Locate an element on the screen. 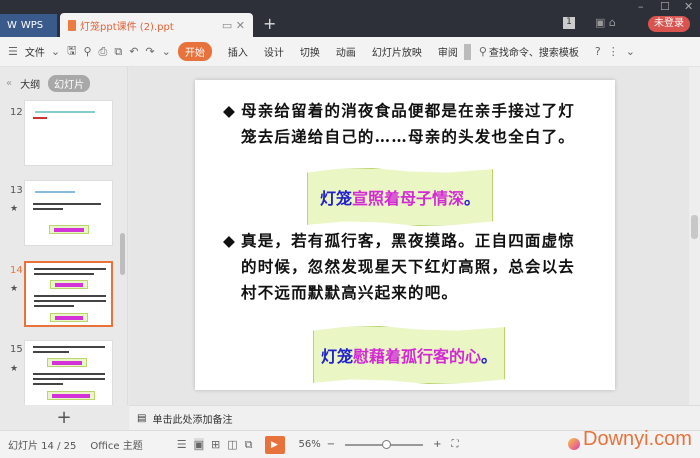 The image size is (700, 458). preview-icon: ⧉ is located at coordinates (118, 52).